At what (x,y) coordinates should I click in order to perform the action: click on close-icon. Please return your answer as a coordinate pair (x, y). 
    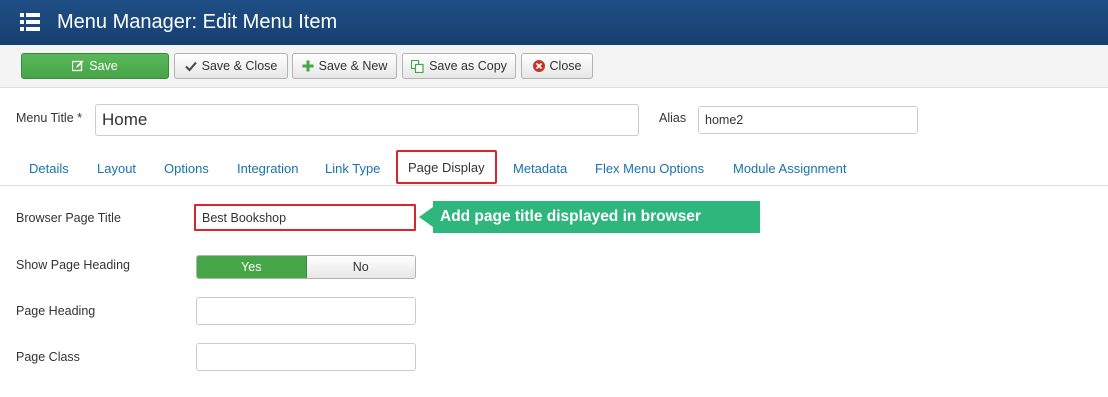
    Looking at the image, I should click on (538, 66).